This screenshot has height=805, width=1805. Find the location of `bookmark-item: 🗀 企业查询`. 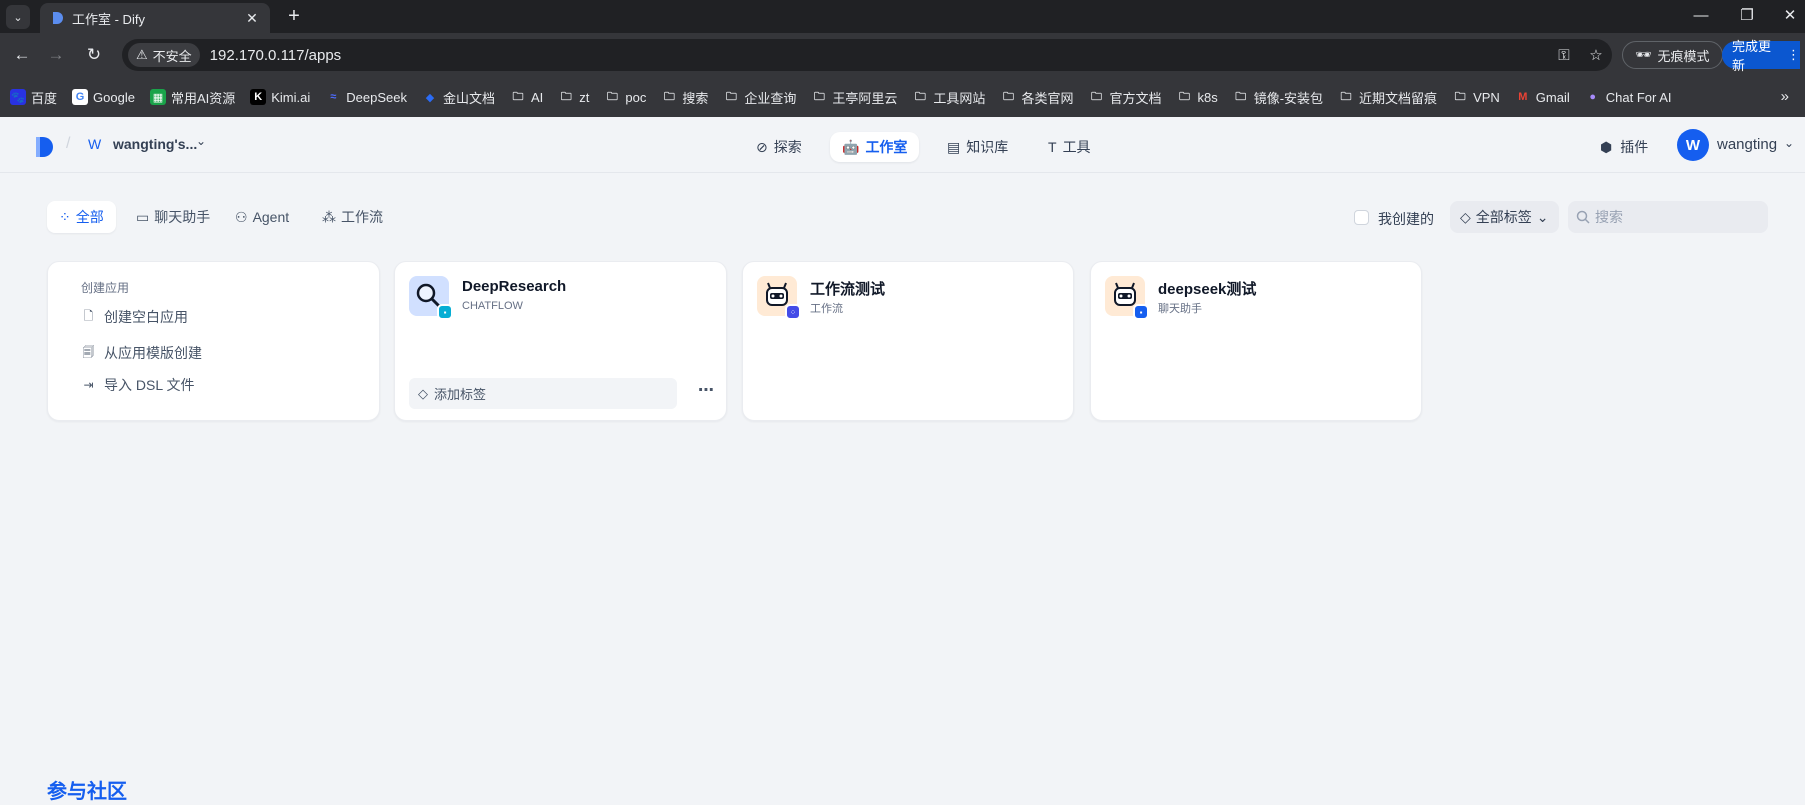

bookmark-item: 🗀 企业查询 is located at coordinates (760, 97).